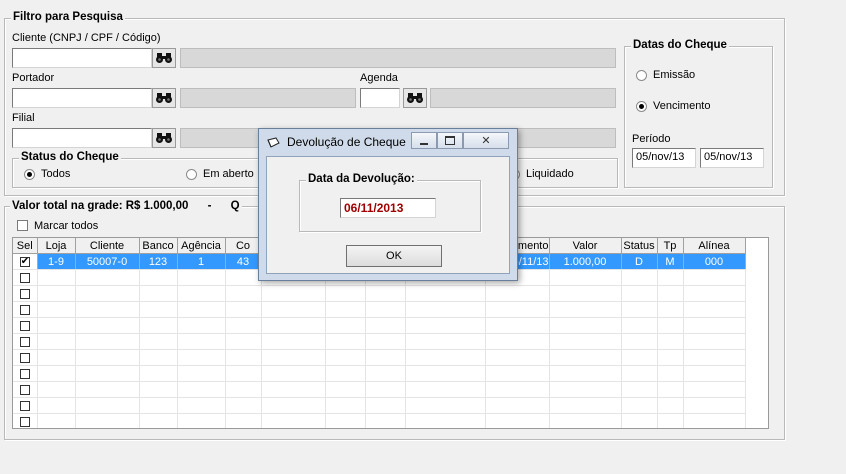  I want to click on status-liquidado-radio: Liquidado, so click(541, 174).